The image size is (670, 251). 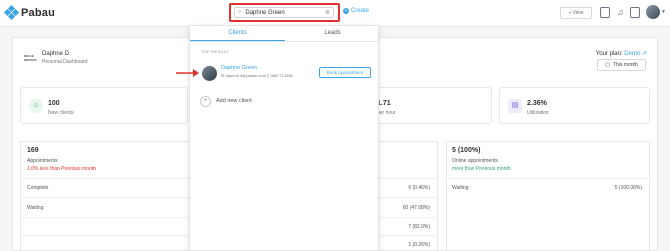 I want to click on calendar-icon: ▢, so click(x=607, y=65).